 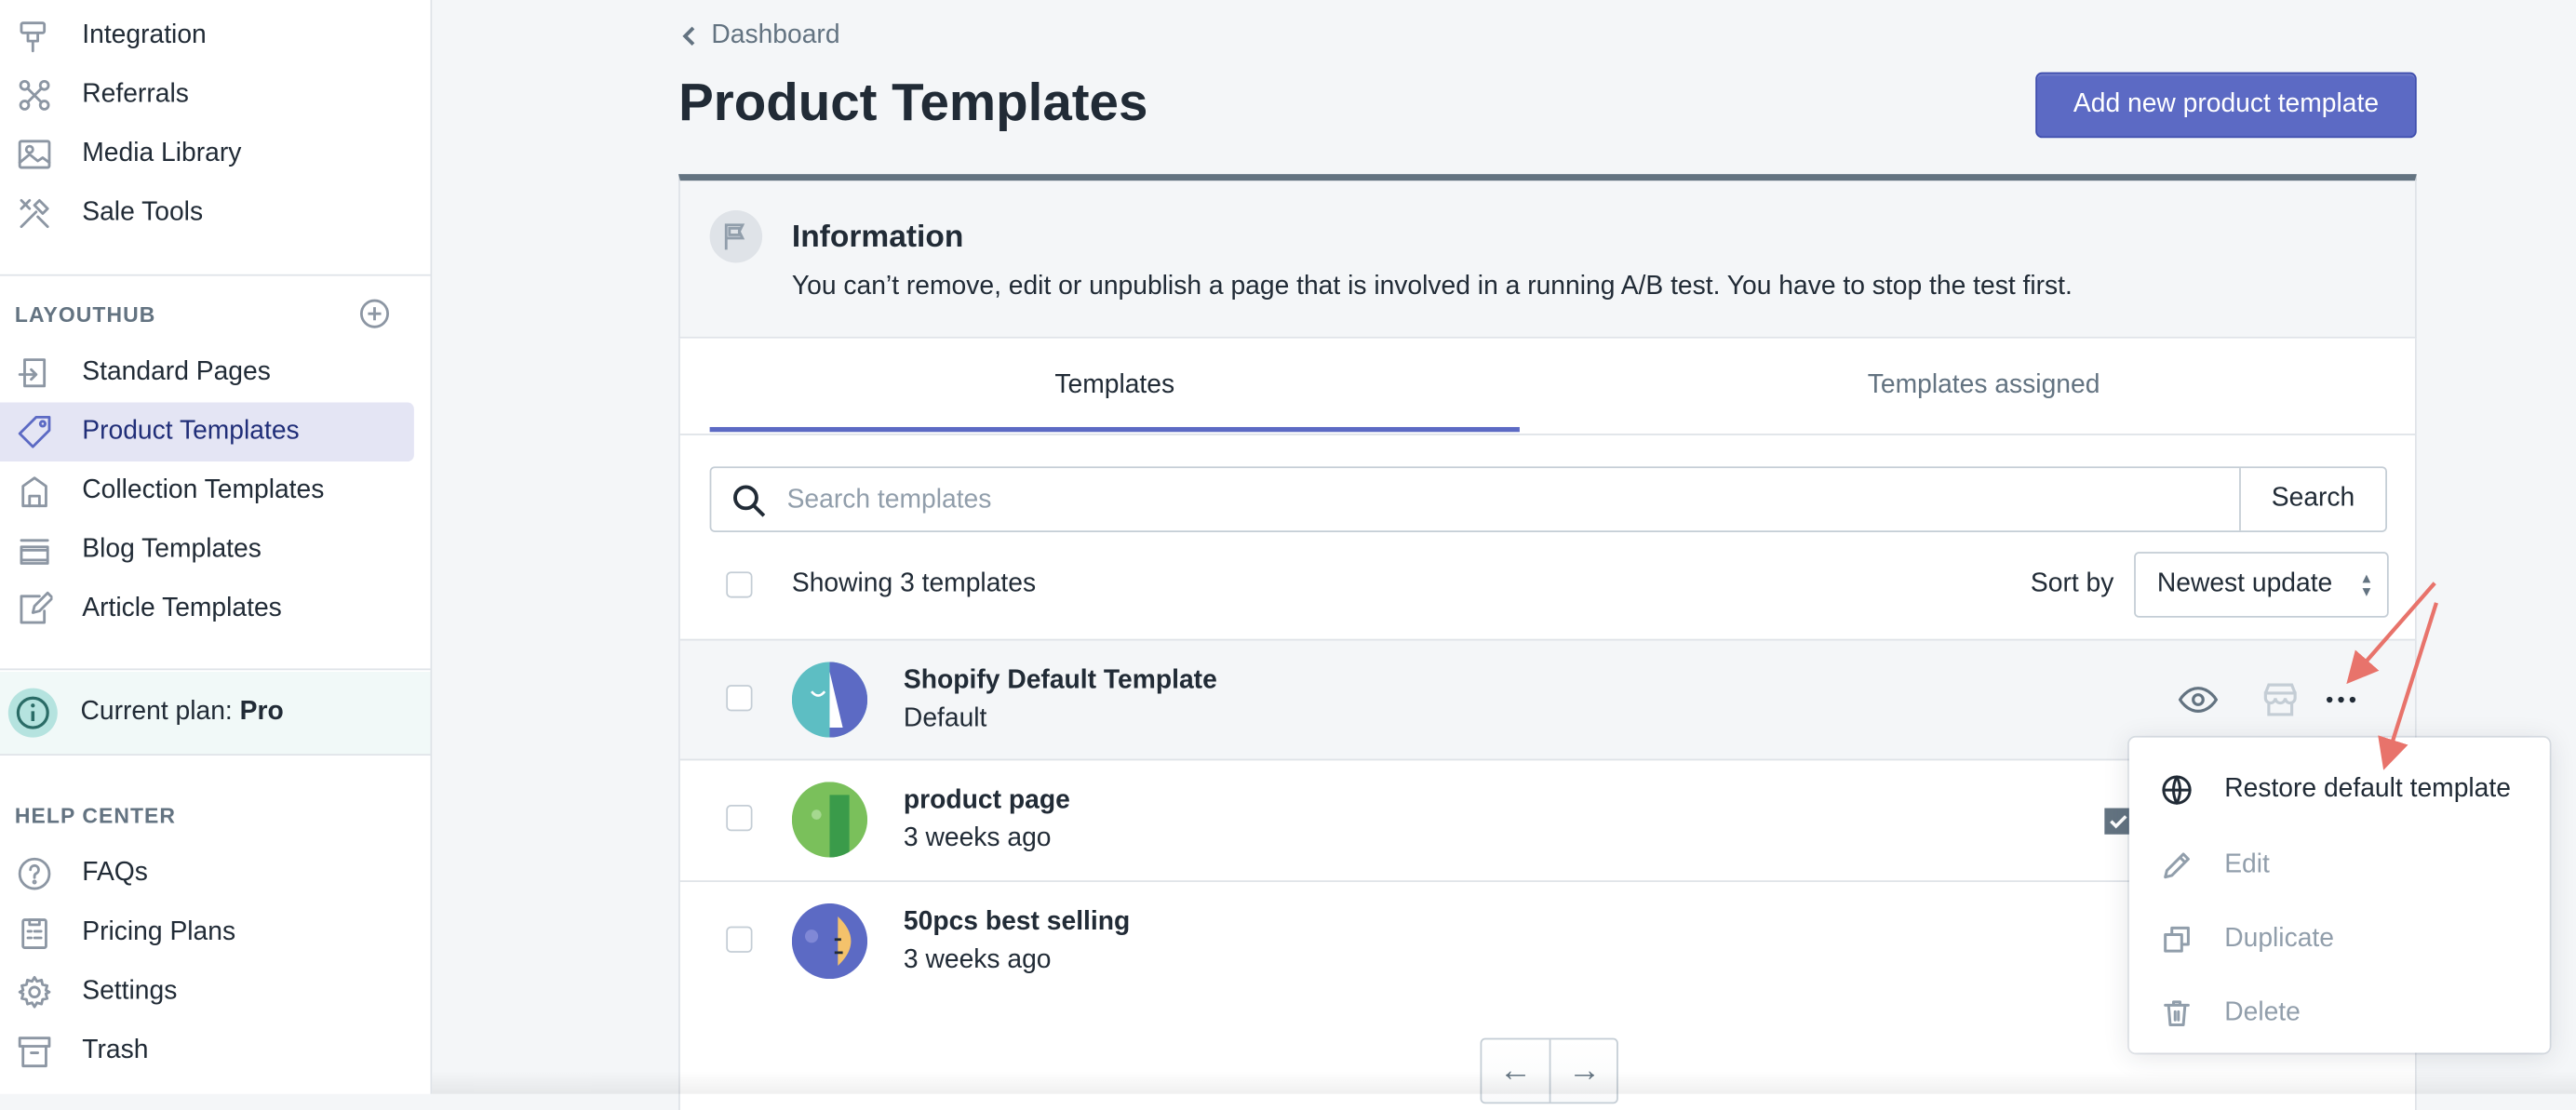 I want to click on sidebar-item-media-library: Media Library, so click(x=207, y=154).